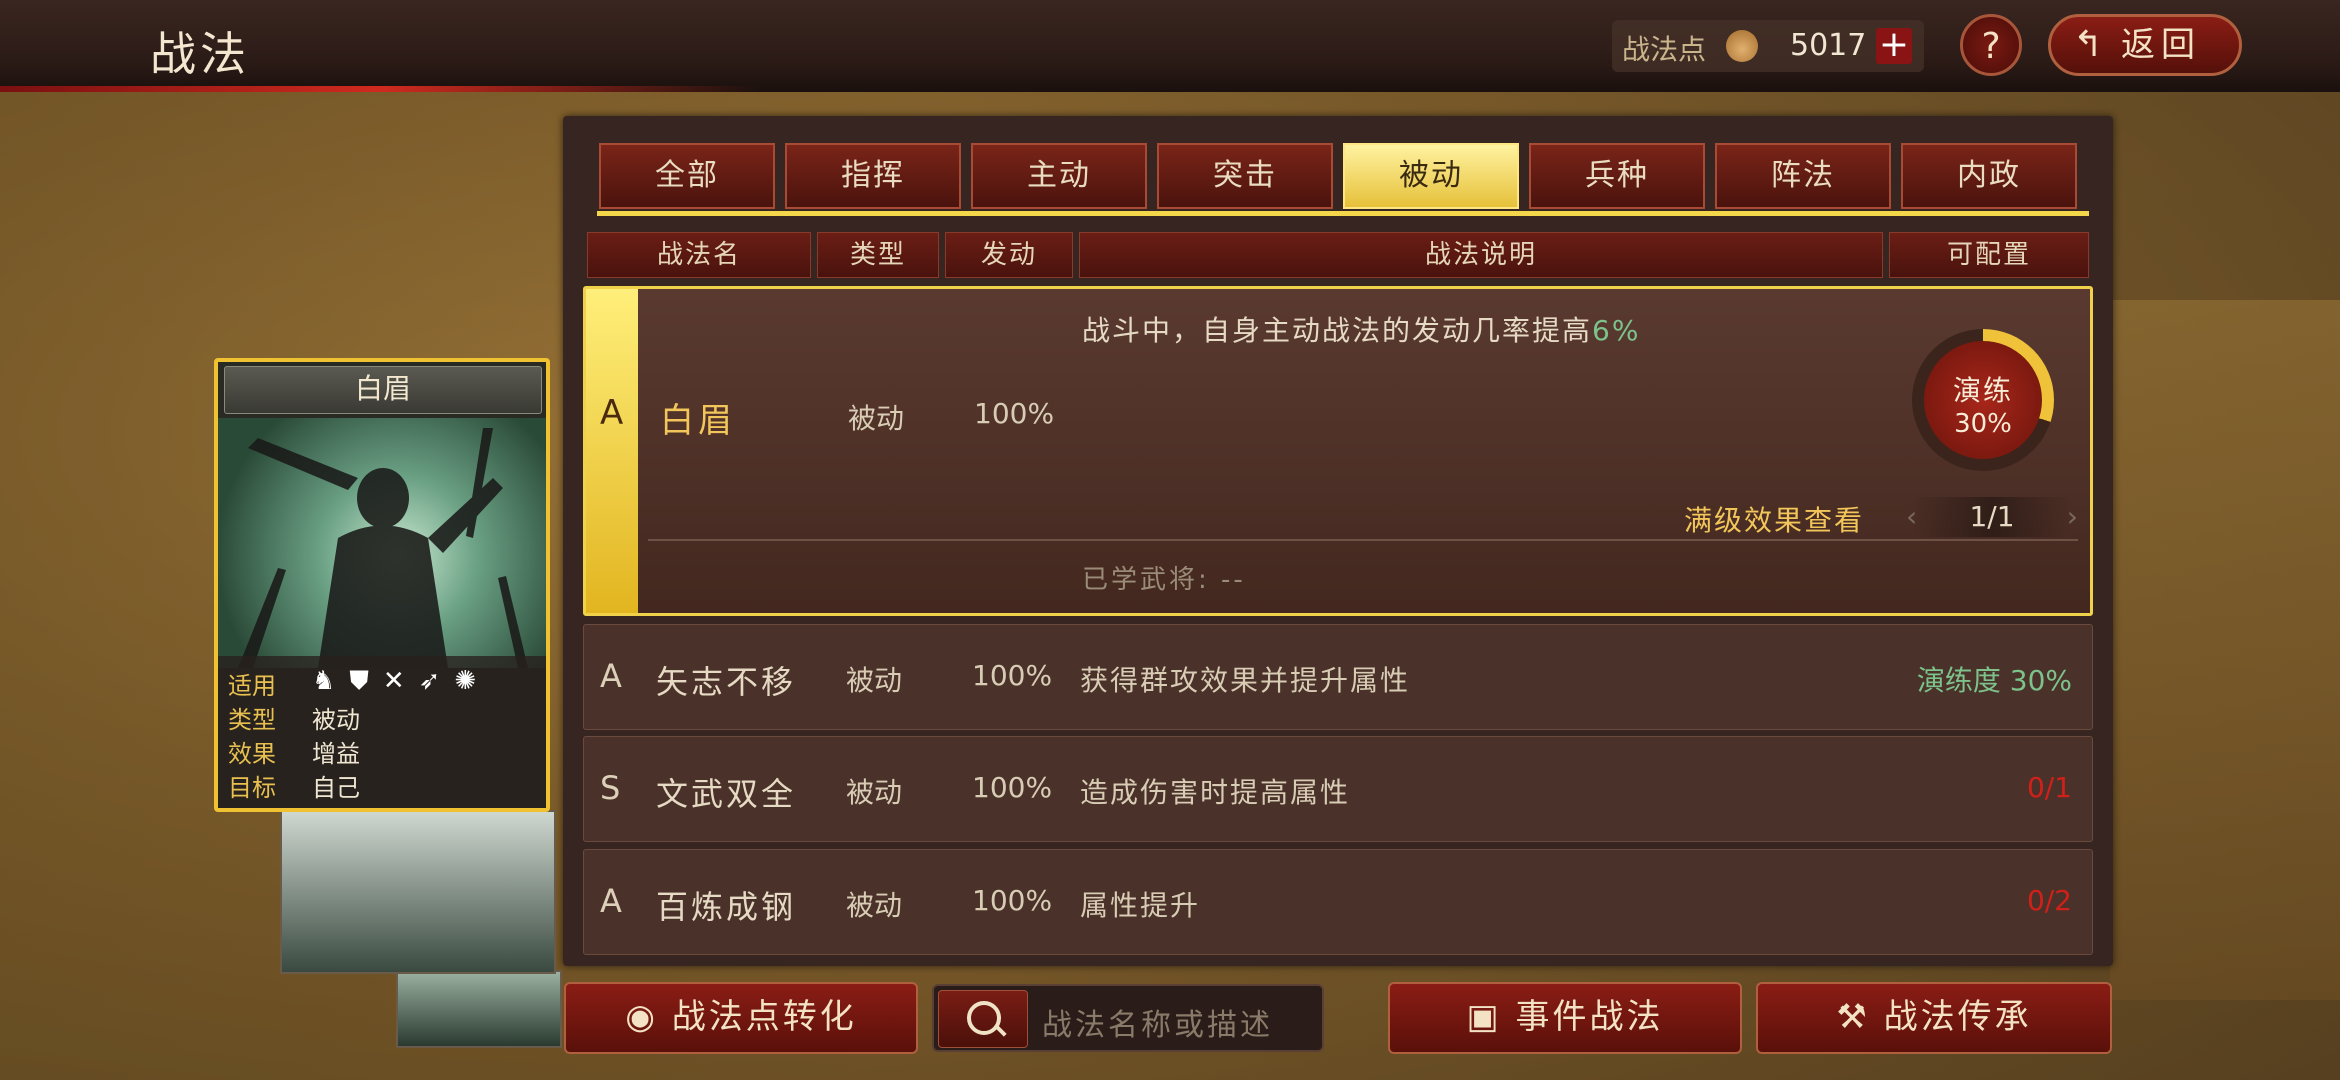  I want to click on tab-active: 主动, so click(1059, 176).